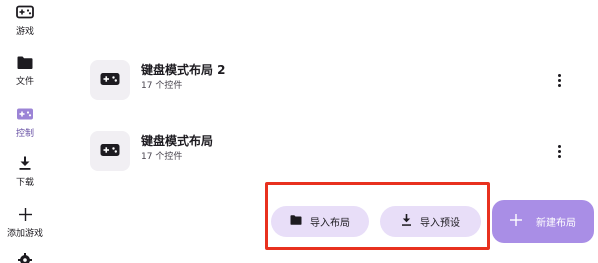 The height and width of the screenshot is (263, 598). What do you see at coordinates (25, 223) in the screenshot?
I see `nav-item-add-game: 添加游戏` at bounding box center [25, 223].